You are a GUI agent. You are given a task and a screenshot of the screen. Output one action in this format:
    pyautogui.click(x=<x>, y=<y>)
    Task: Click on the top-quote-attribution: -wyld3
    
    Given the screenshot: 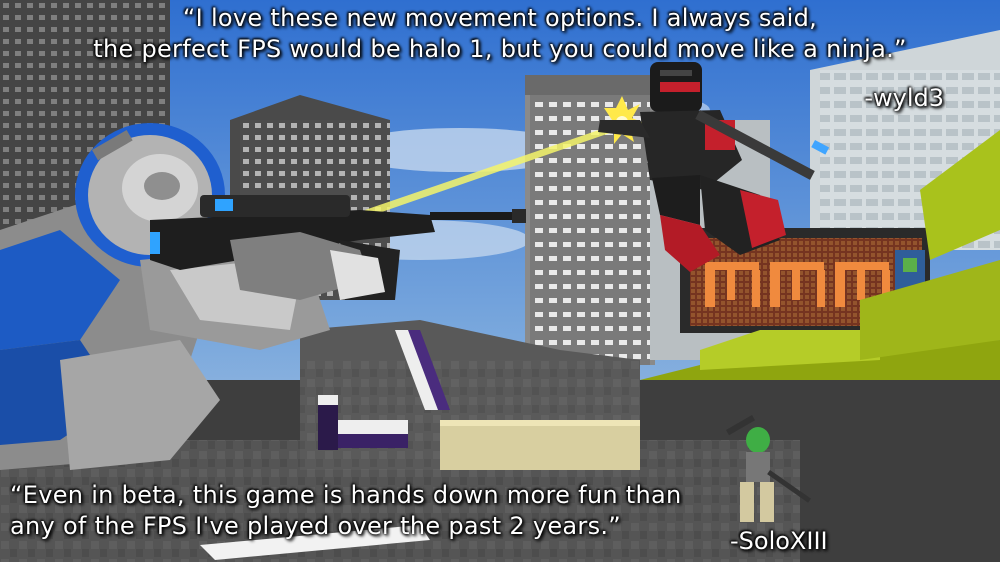 What is the action you would take?
    pyautogui.click(x=904, y=98)
    